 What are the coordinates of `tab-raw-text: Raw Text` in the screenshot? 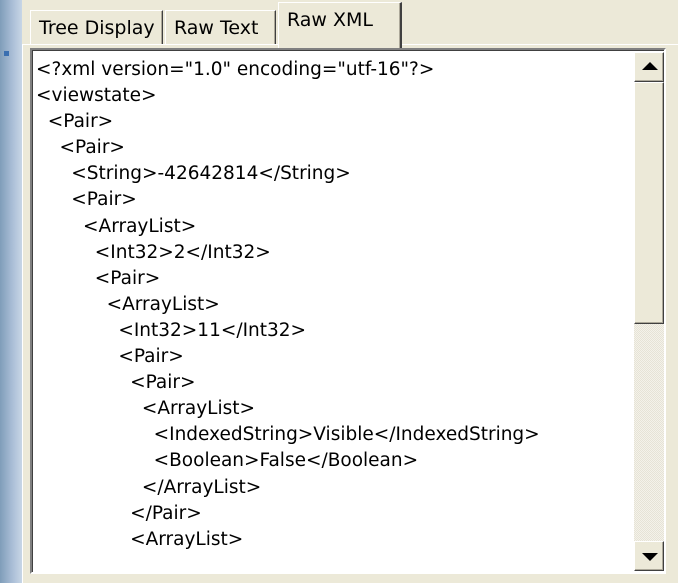 It's located at (220, 28).